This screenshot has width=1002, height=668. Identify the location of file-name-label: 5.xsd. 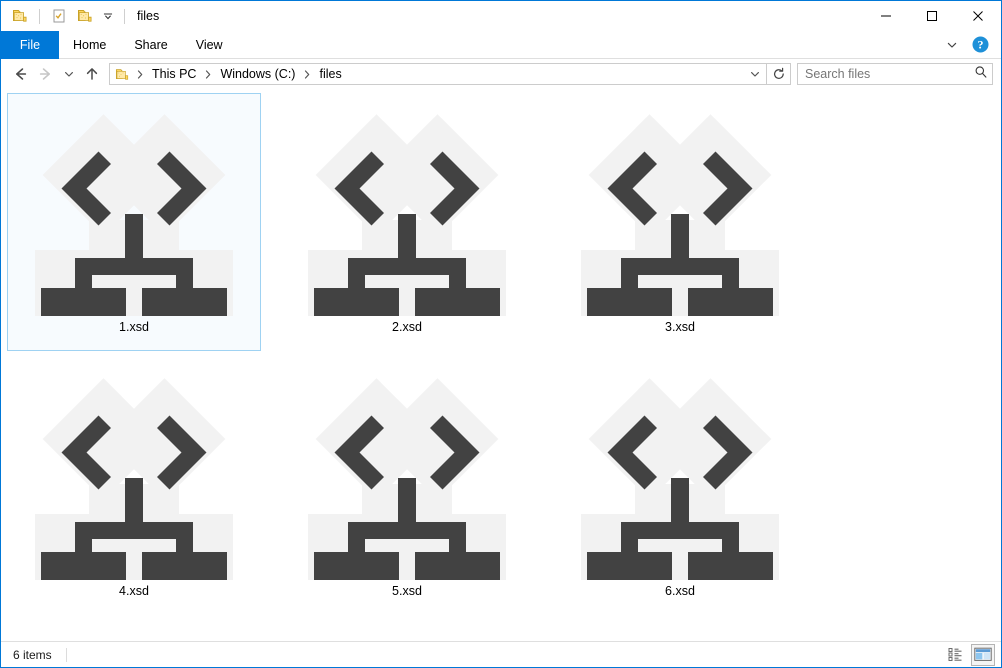
(407, 591).